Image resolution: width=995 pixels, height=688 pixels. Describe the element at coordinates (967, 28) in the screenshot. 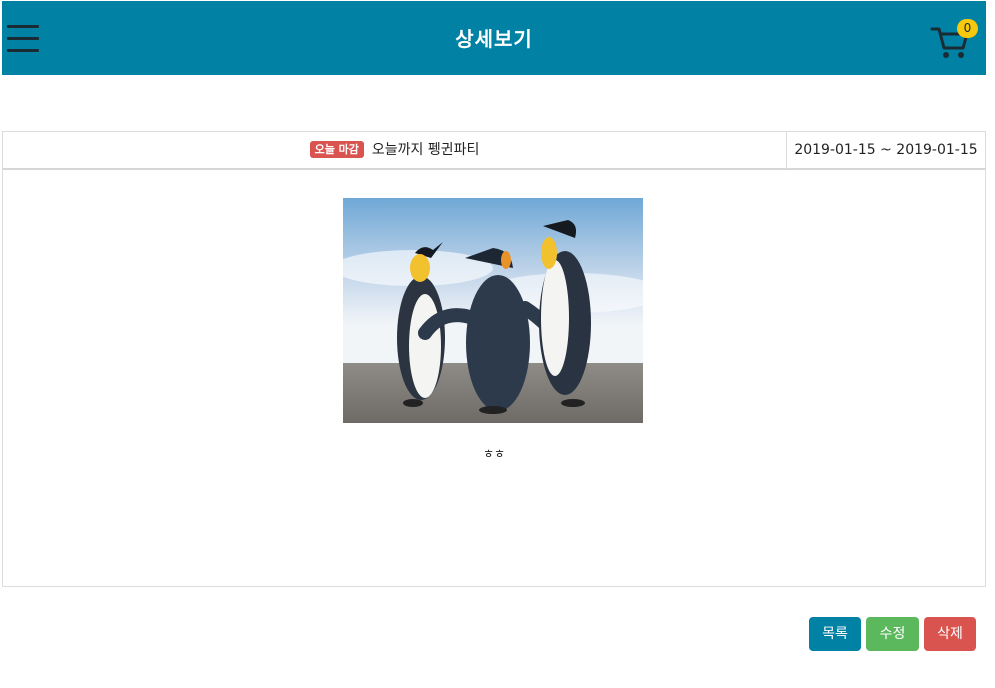

I see `cart-count-badge: 0` at that location.